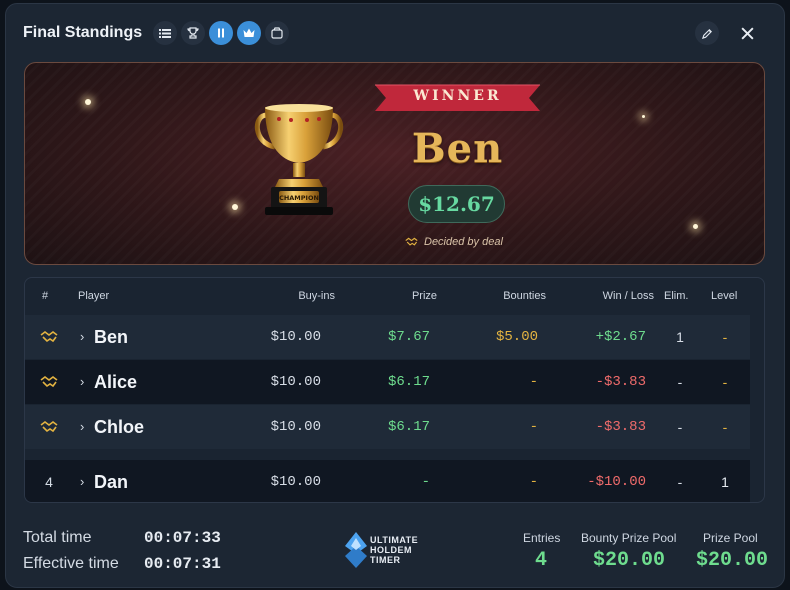 The image size is (790, 590). I want to click on edit-button, so click(707, 33).